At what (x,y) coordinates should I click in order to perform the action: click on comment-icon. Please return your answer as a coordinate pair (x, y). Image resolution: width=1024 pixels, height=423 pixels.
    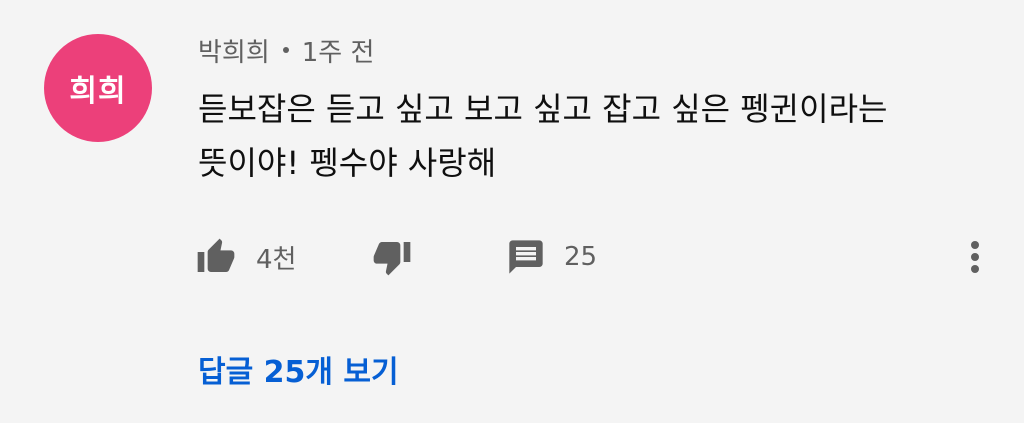
    Looking at the image, I should click on (526, 257).